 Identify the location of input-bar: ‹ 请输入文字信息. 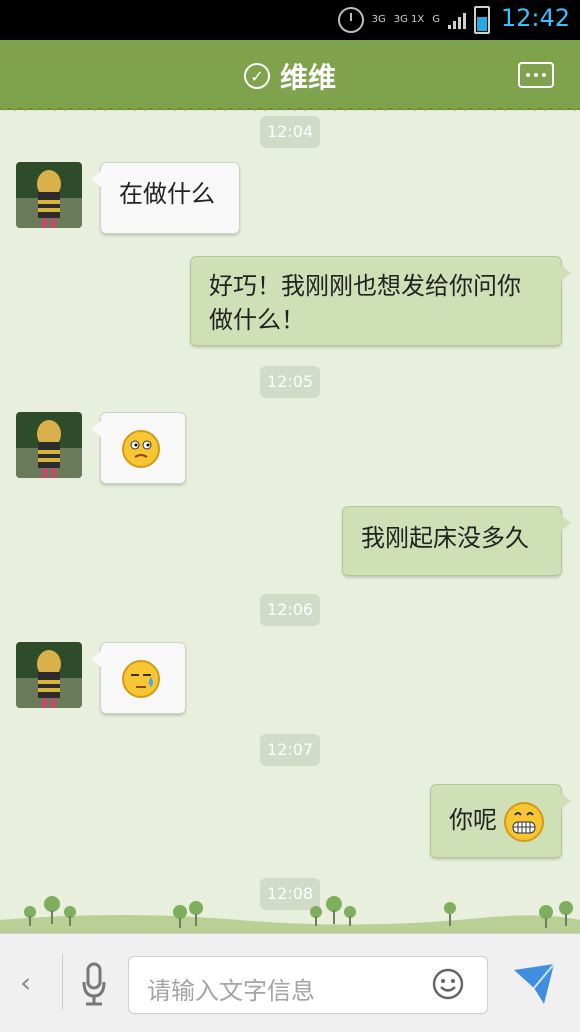
(290, 982).